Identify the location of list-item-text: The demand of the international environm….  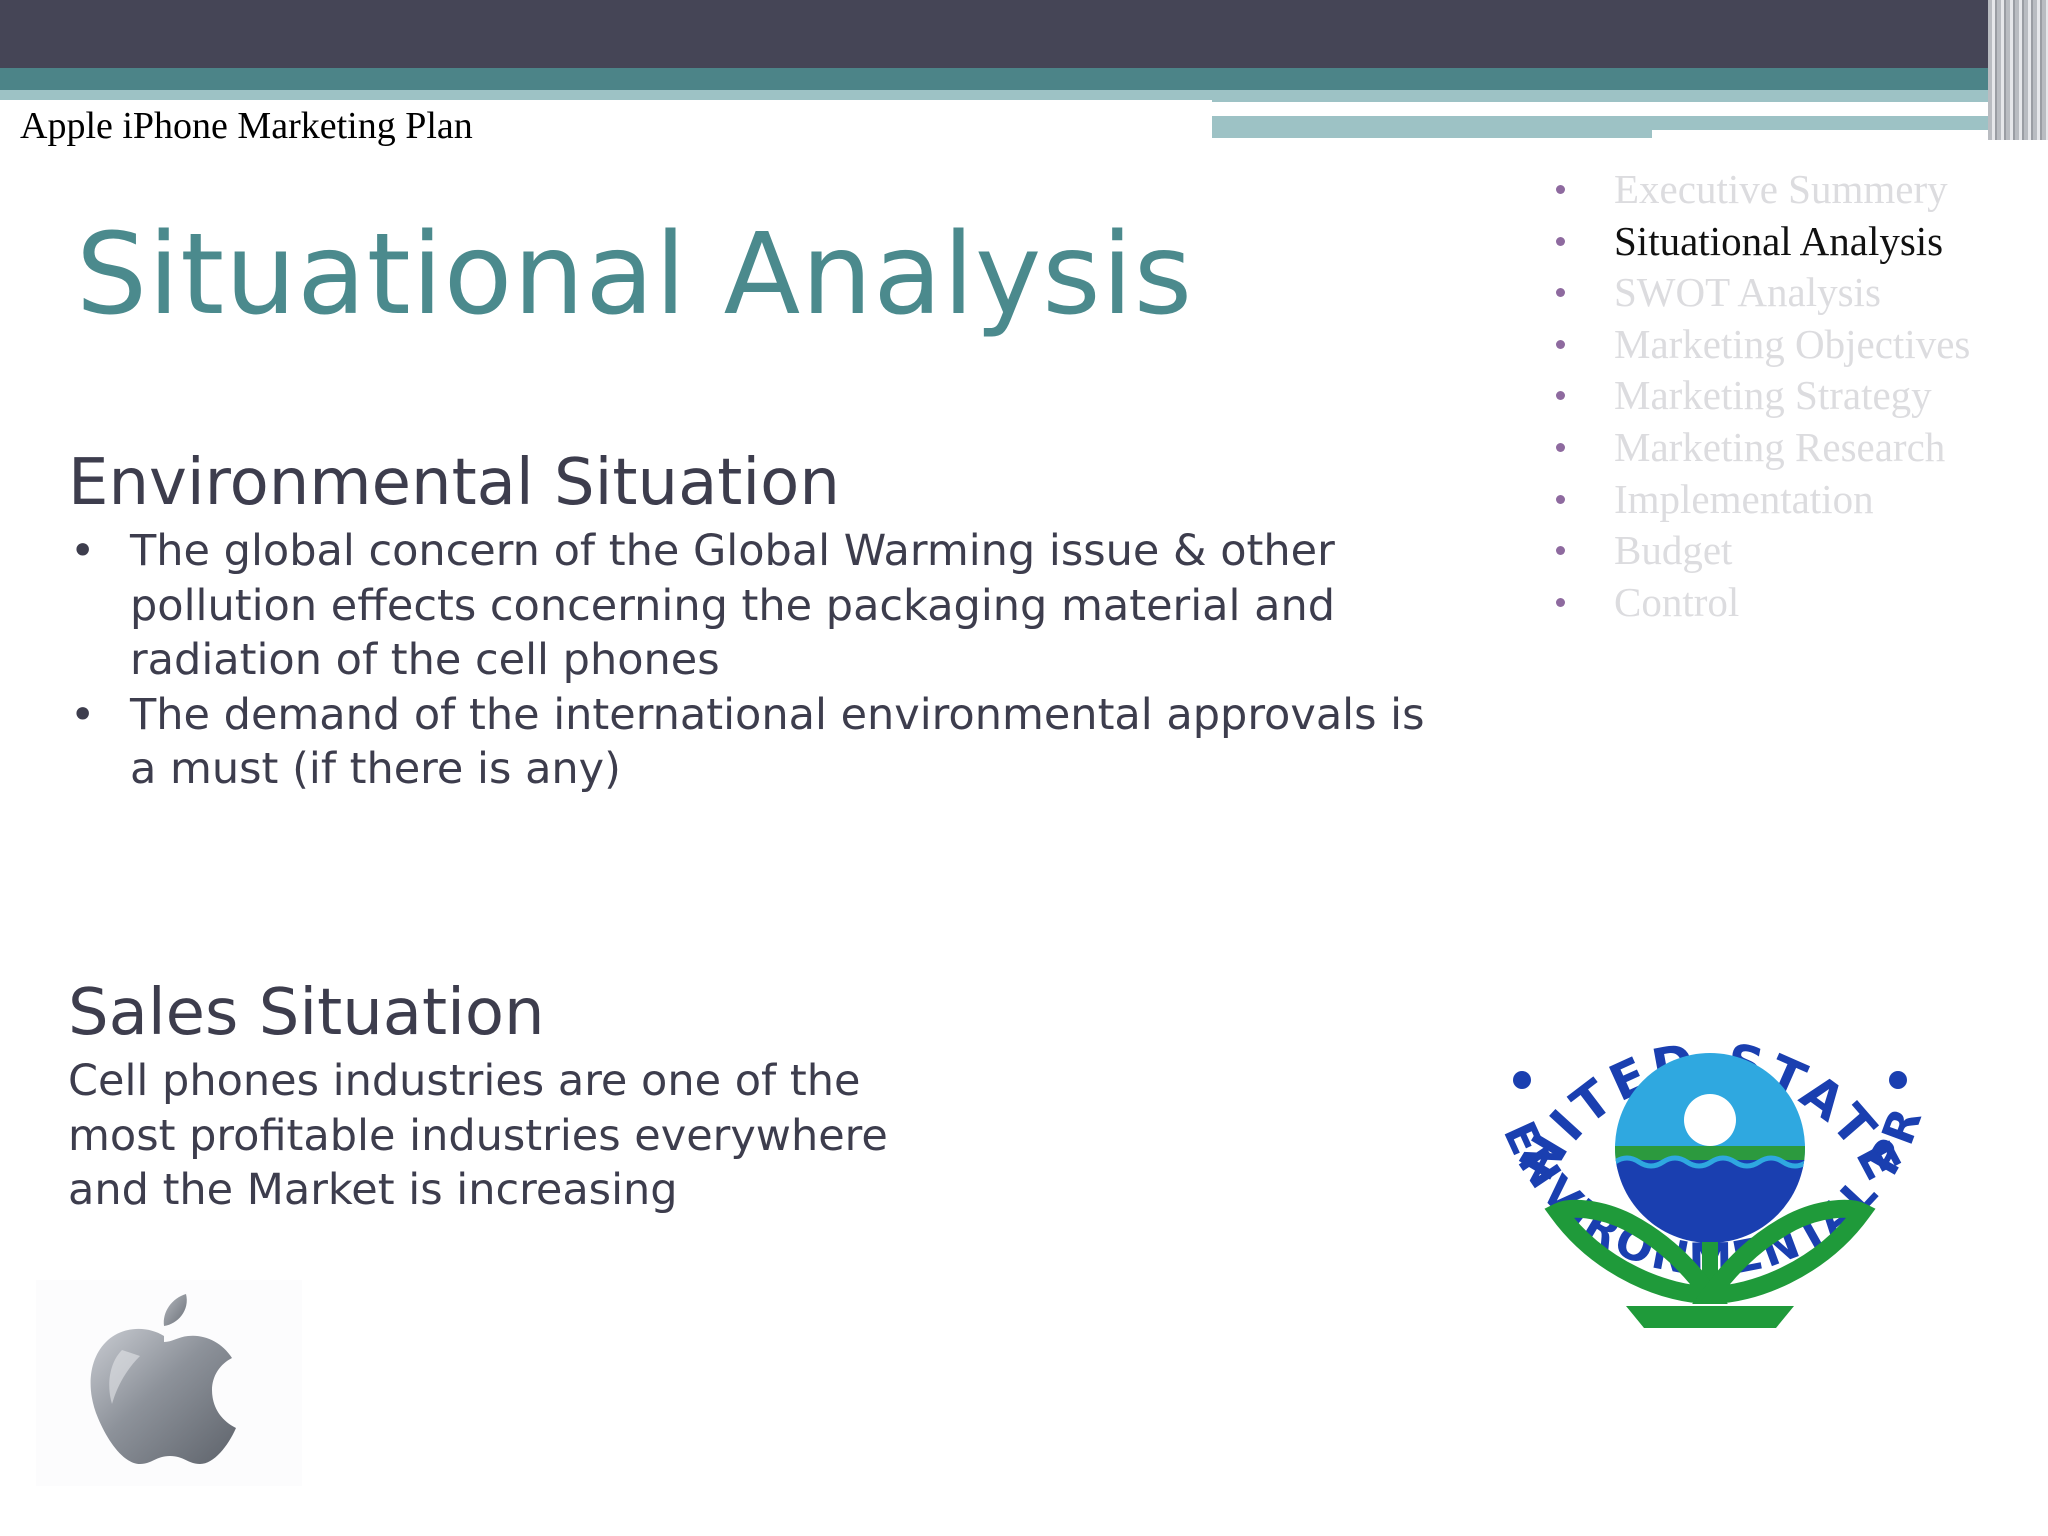
(777, 742).